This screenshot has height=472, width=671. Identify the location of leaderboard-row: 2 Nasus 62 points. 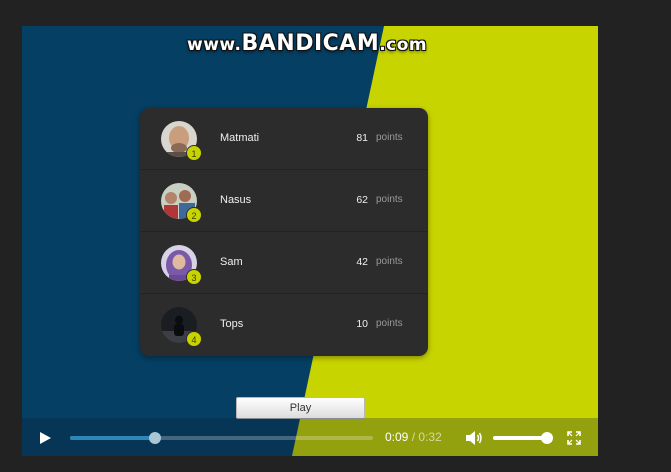
(284, 201).